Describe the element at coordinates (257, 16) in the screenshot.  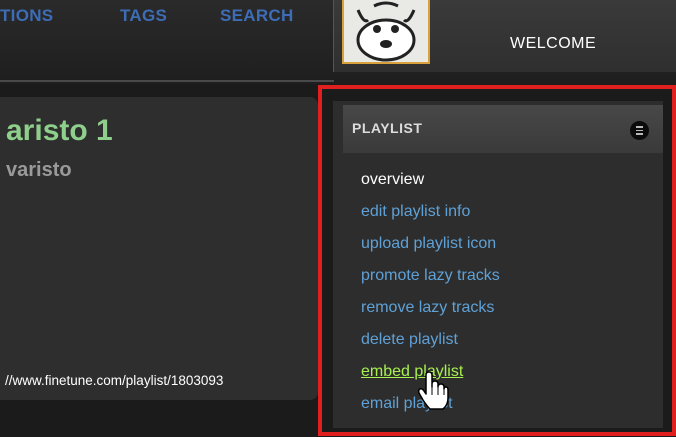
I see `nav-item-search: SEARCH` at that location.